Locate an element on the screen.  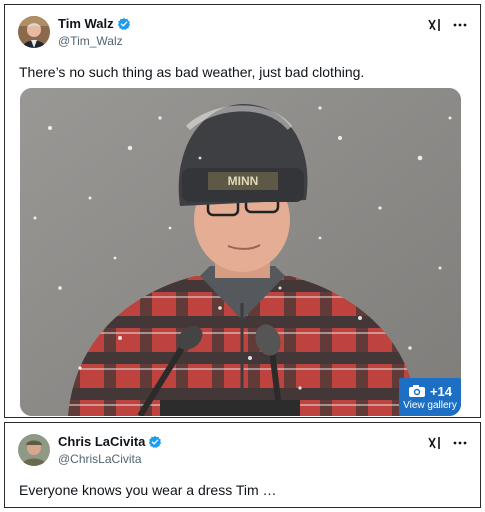
author-name: Chris LaCivita is located at coordinates (101, 442).